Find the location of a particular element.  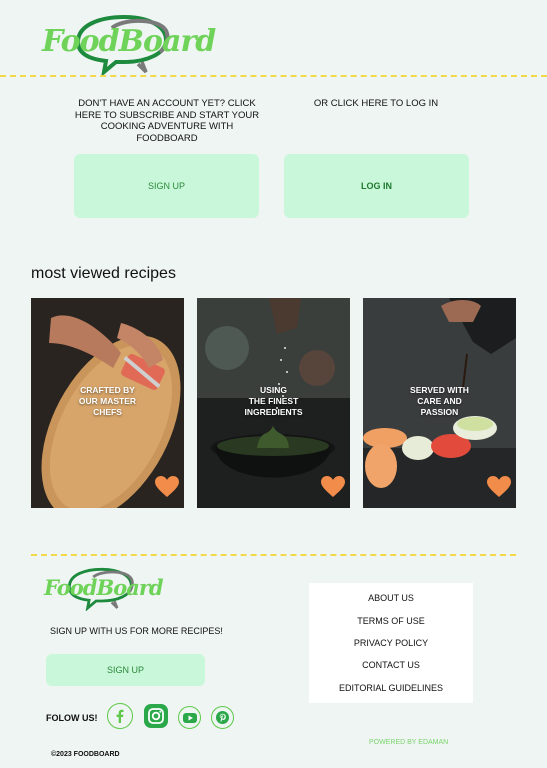

footer-tagline: SIGN UP WITH US FOR MORE RECIPES! is located at coordinates (136, 631).